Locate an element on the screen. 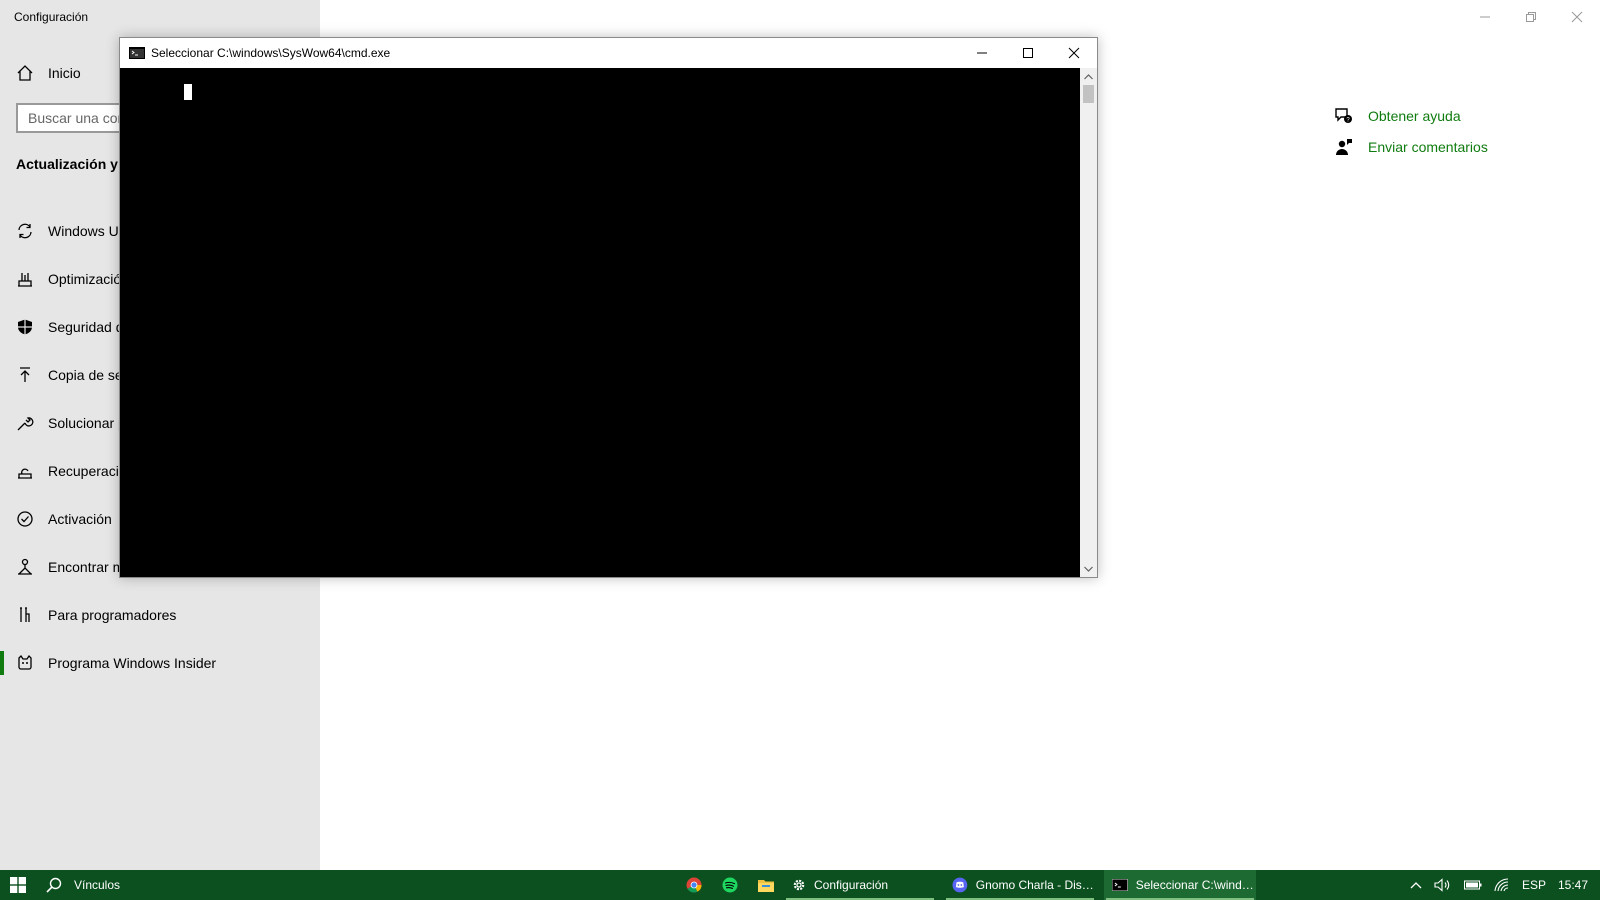  file-explorer-icon is located at coordinates (766, 886).